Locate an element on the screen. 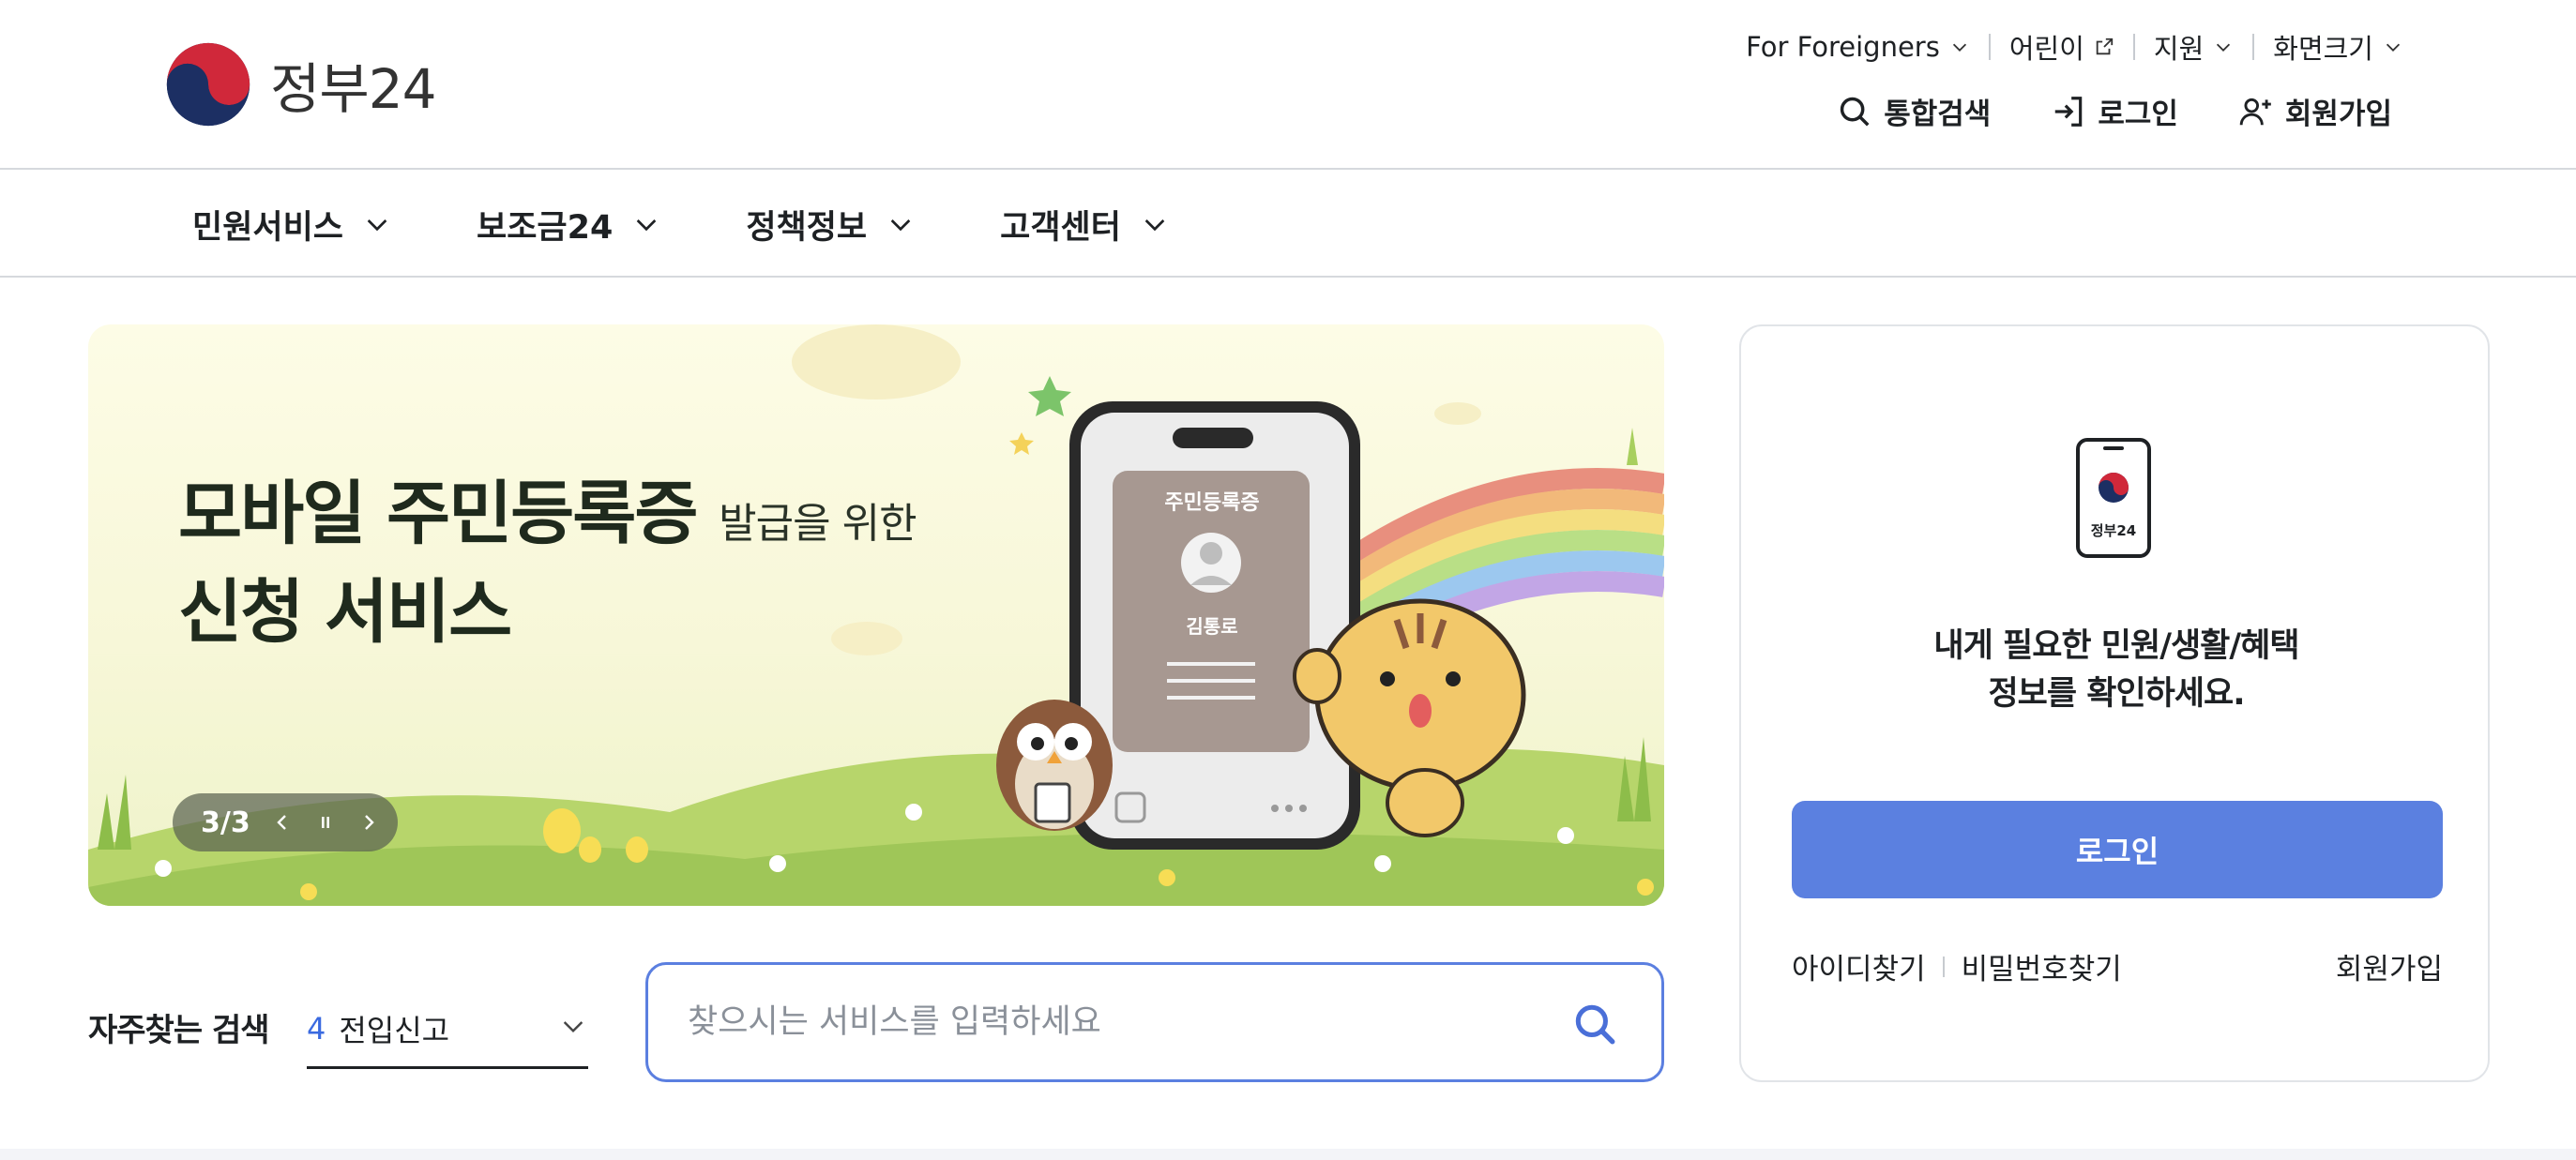  header-actions: 통합검색 로그인 회원가입 is located at coordinates (2114, 111).